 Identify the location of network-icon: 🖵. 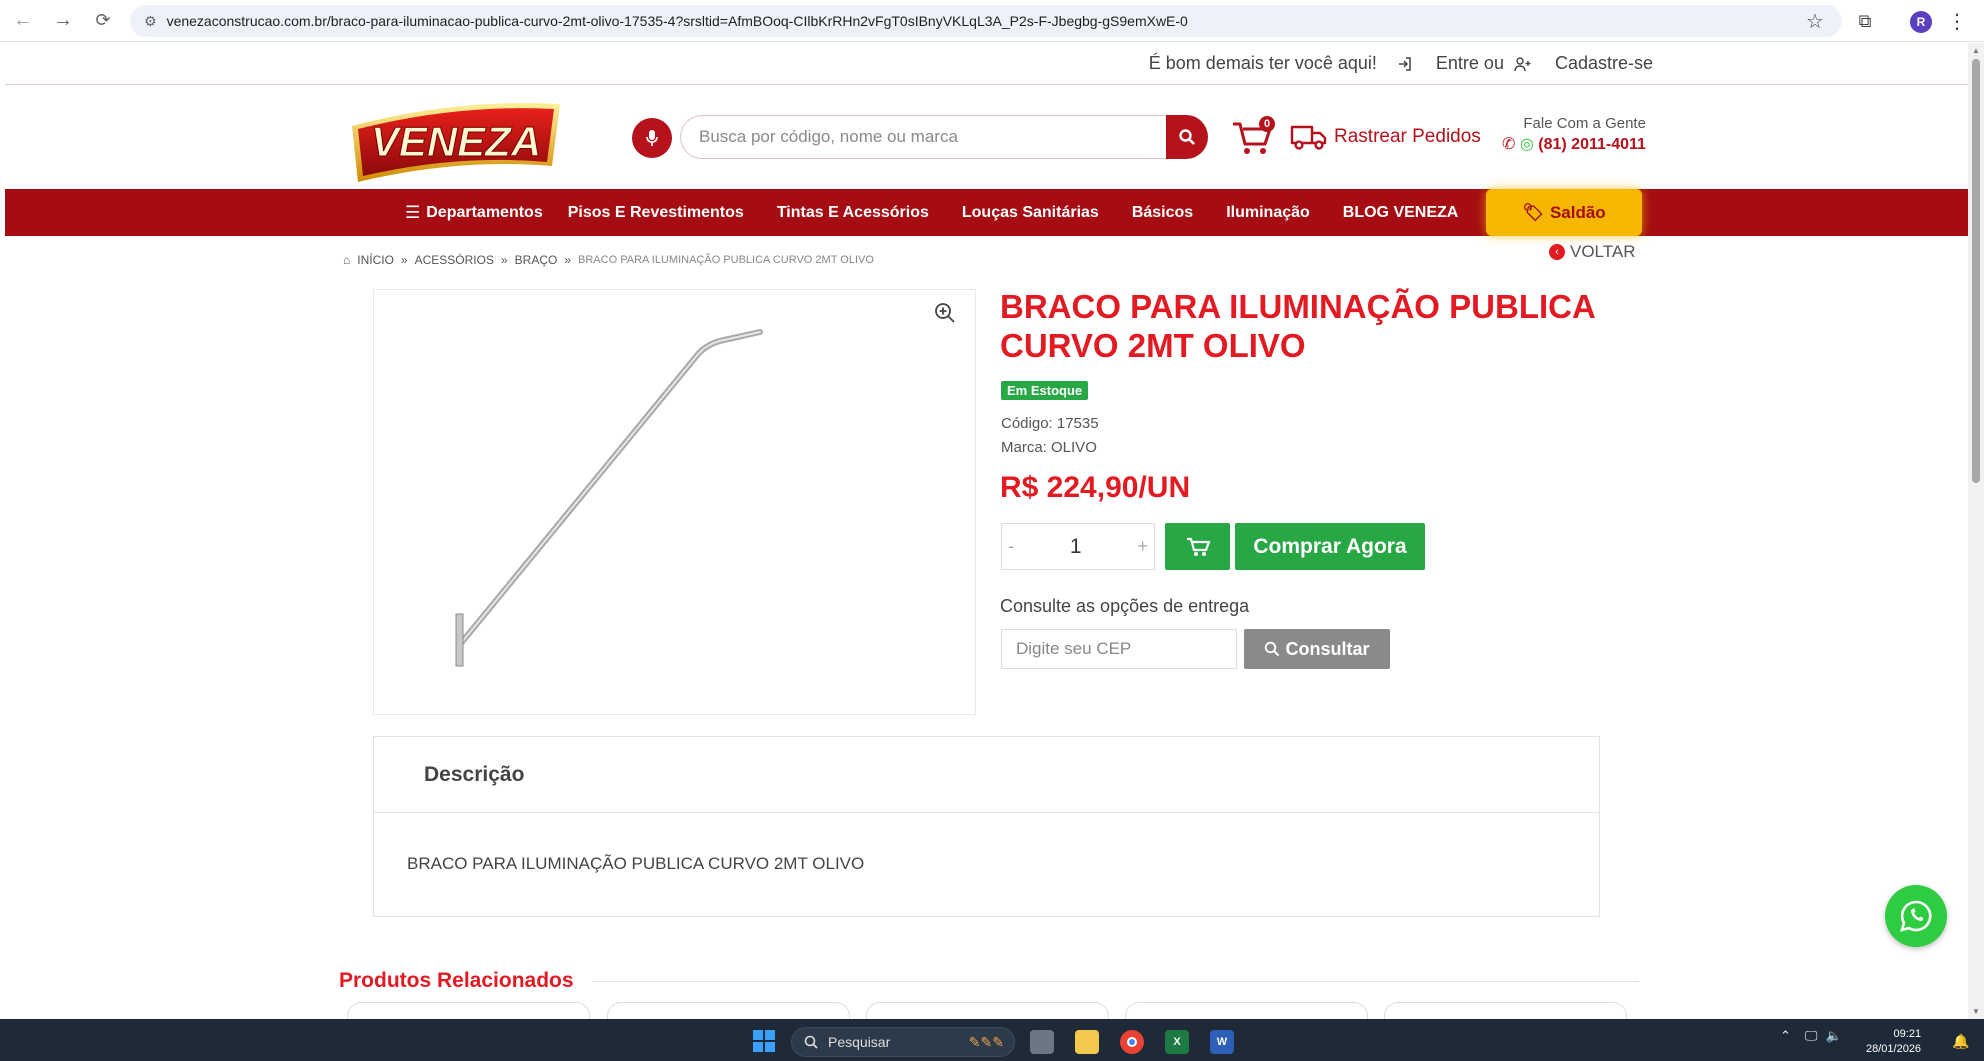
(1811, 1036).